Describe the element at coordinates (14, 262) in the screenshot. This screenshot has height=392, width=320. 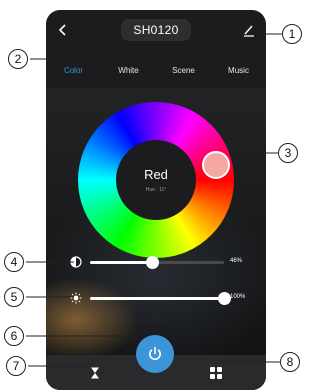
I see `callout-4: 4` at that location.